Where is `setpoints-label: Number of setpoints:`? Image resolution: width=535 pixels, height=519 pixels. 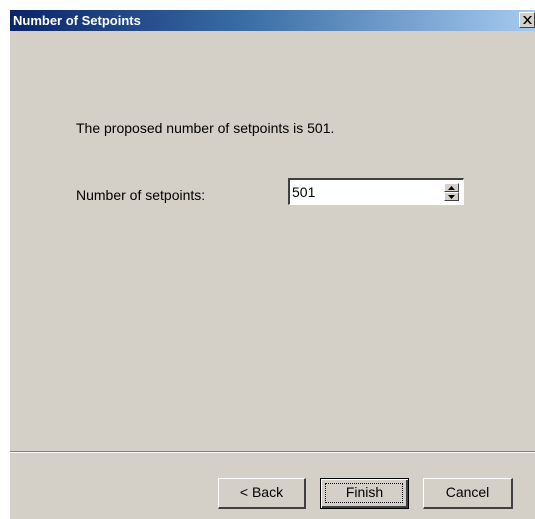
setpoints-label: Number of setpoints: is located at coordinates (141, 195).